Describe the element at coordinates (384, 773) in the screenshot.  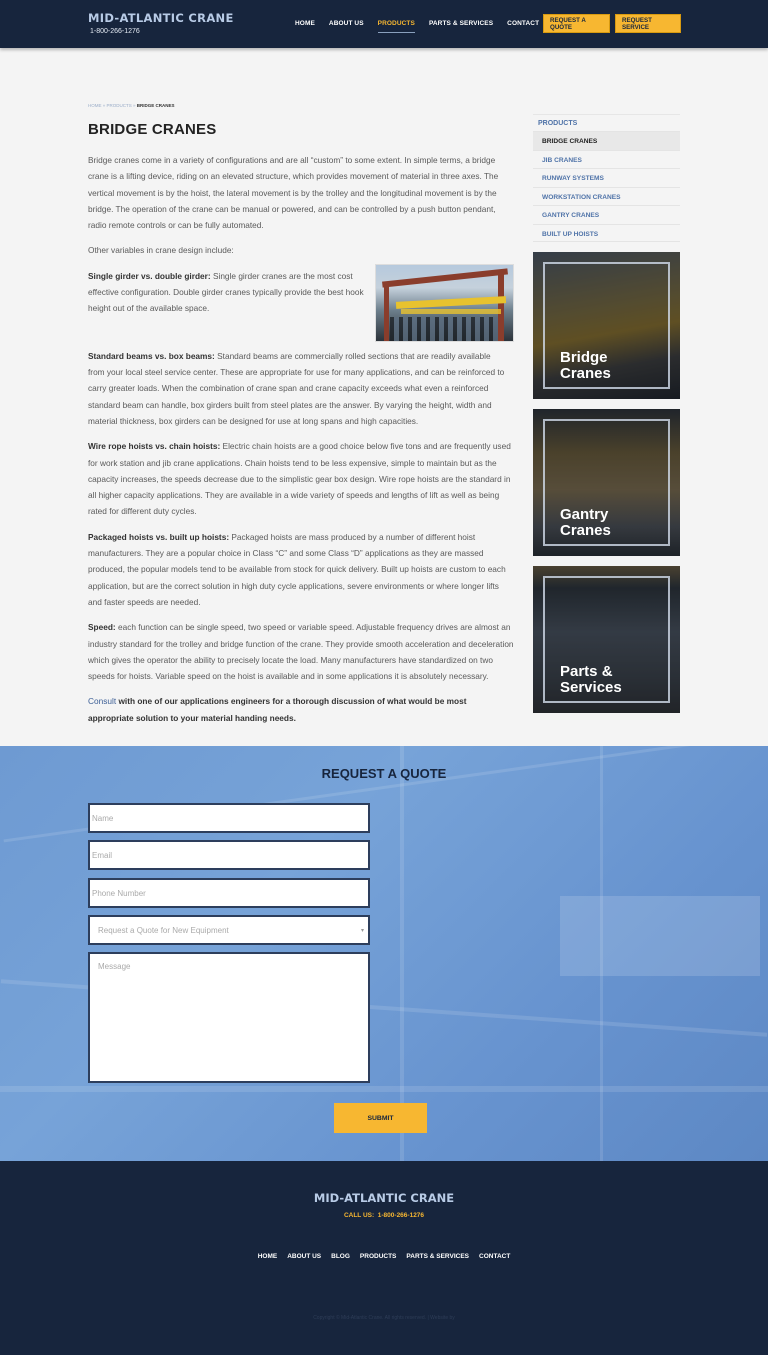
I see `quote-form-title: REQUEST A QUOTE` at that location.